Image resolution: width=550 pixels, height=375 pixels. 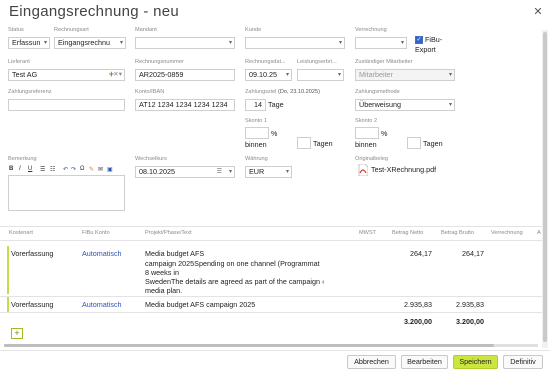 What do you see at coordinates (368, 233) in the screenshot?
I see `col-header-mwst: MWST` at bounding box center [368, 233].